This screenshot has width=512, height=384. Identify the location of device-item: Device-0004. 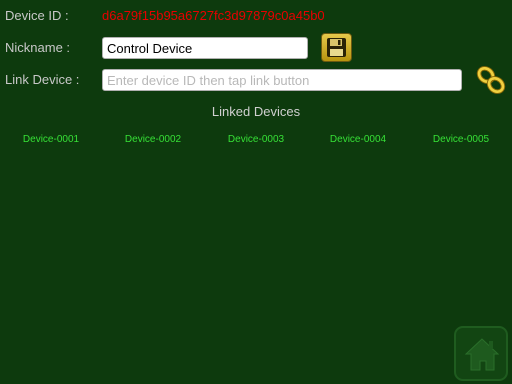
(358, 140).